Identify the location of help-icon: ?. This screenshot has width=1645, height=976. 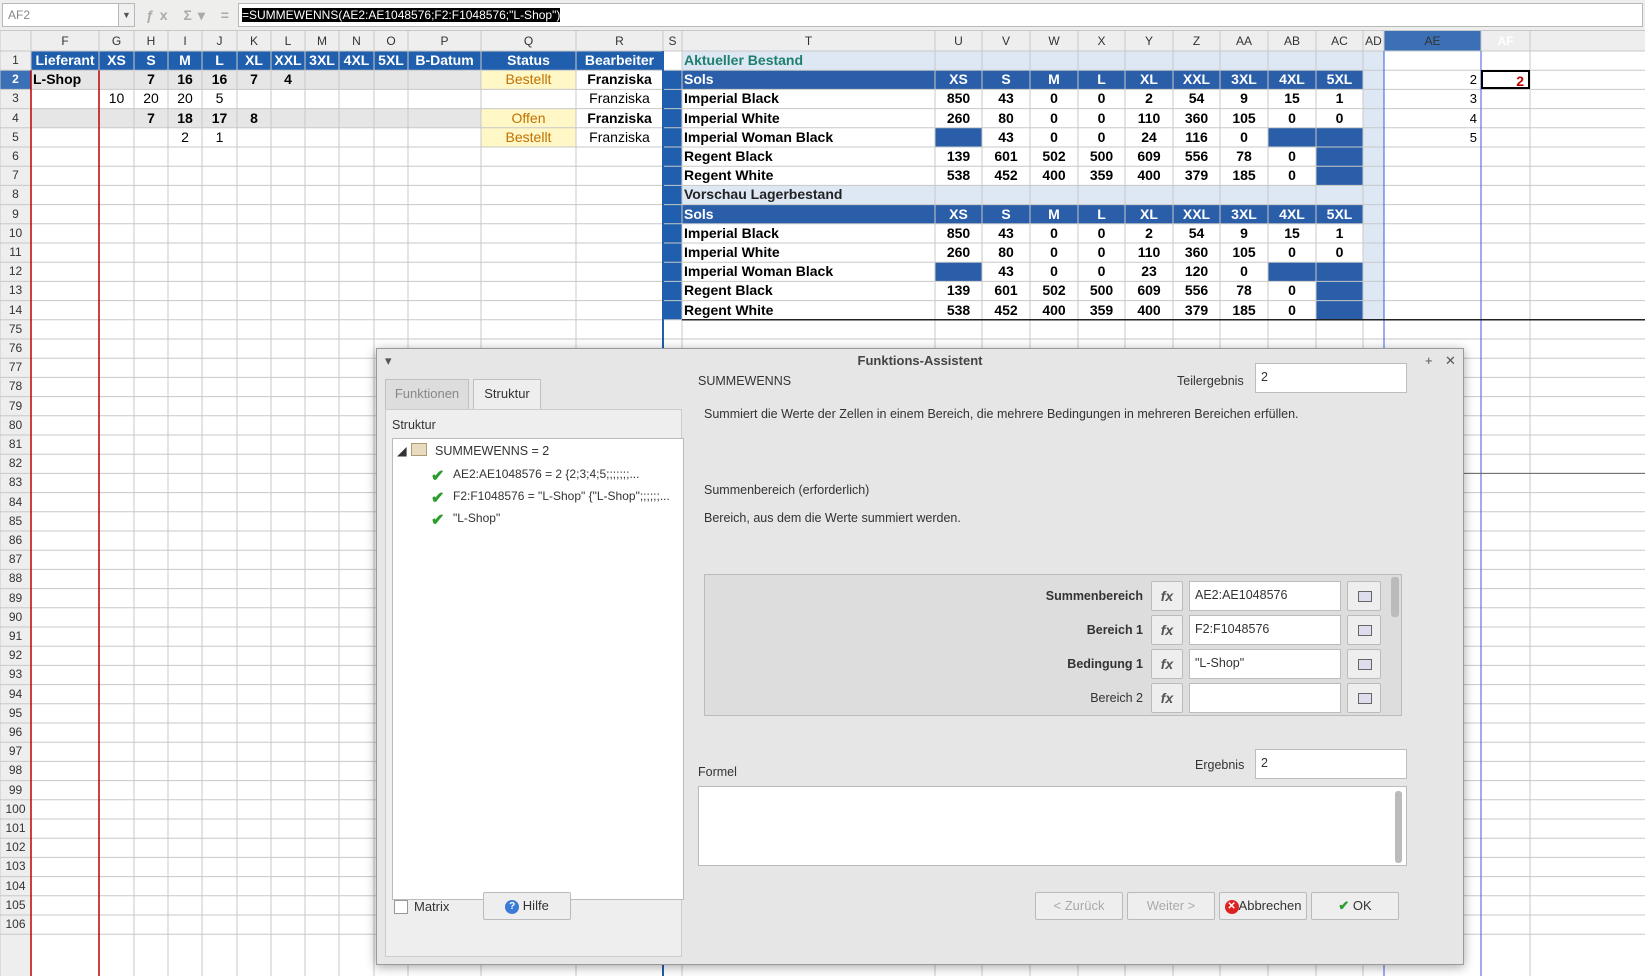
(512, 906).